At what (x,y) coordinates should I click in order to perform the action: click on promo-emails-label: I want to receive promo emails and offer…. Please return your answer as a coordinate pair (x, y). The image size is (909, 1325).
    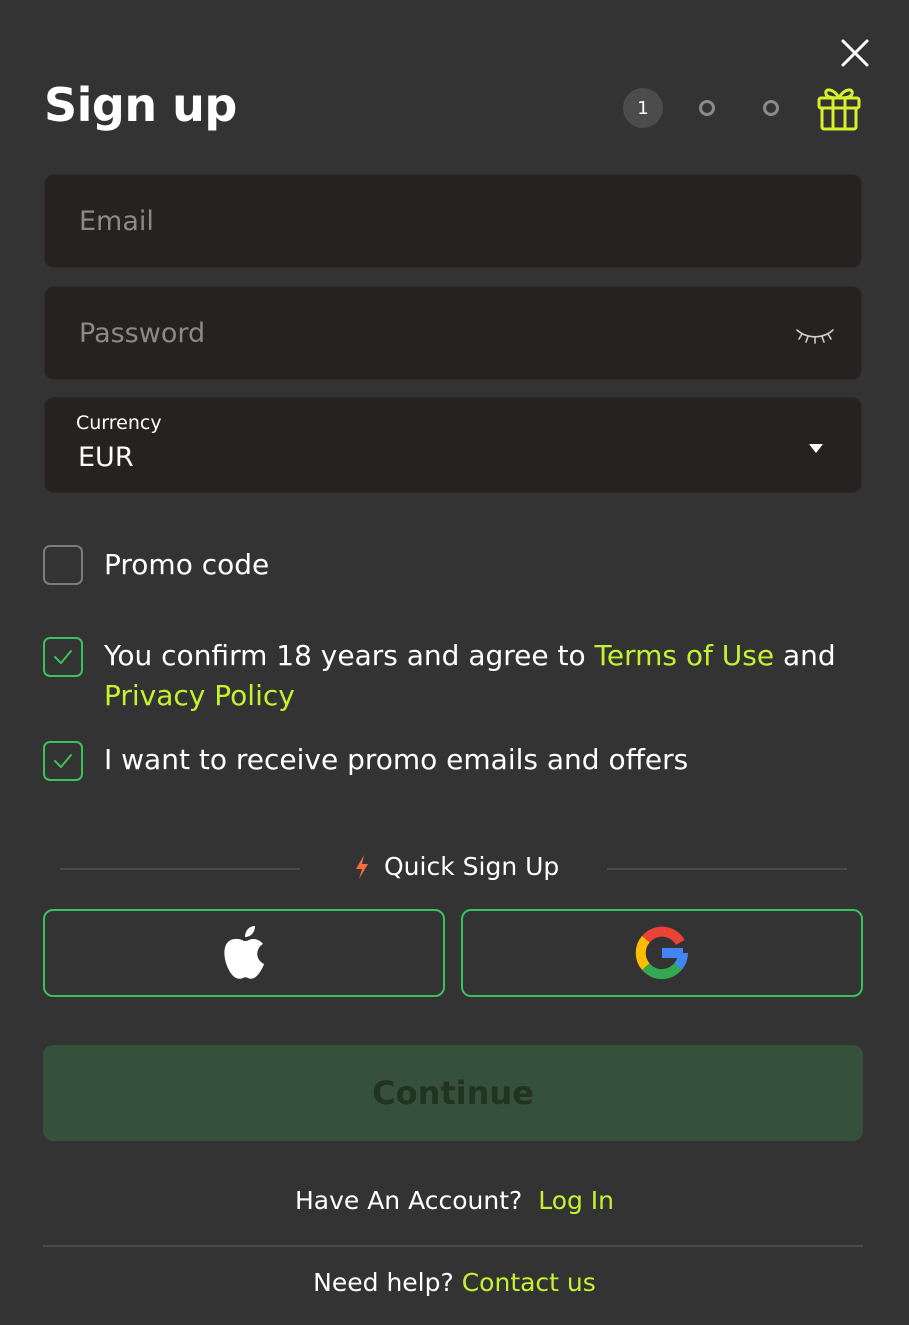
    Looking at the image, I should click on (396, 760).